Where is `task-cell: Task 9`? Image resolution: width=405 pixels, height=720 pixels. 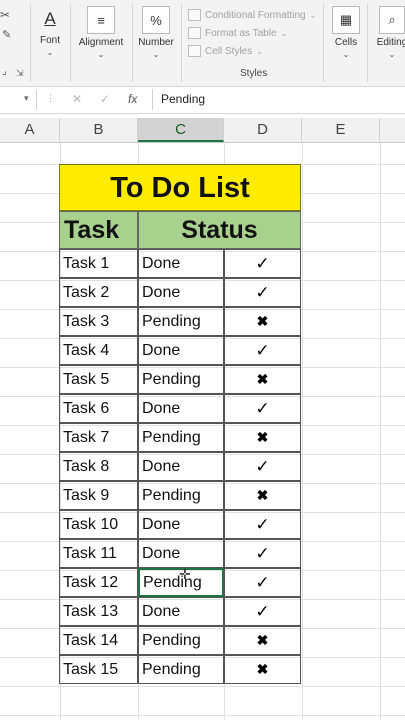 task-cell: Task 9 is located at coordinates (98, 495).